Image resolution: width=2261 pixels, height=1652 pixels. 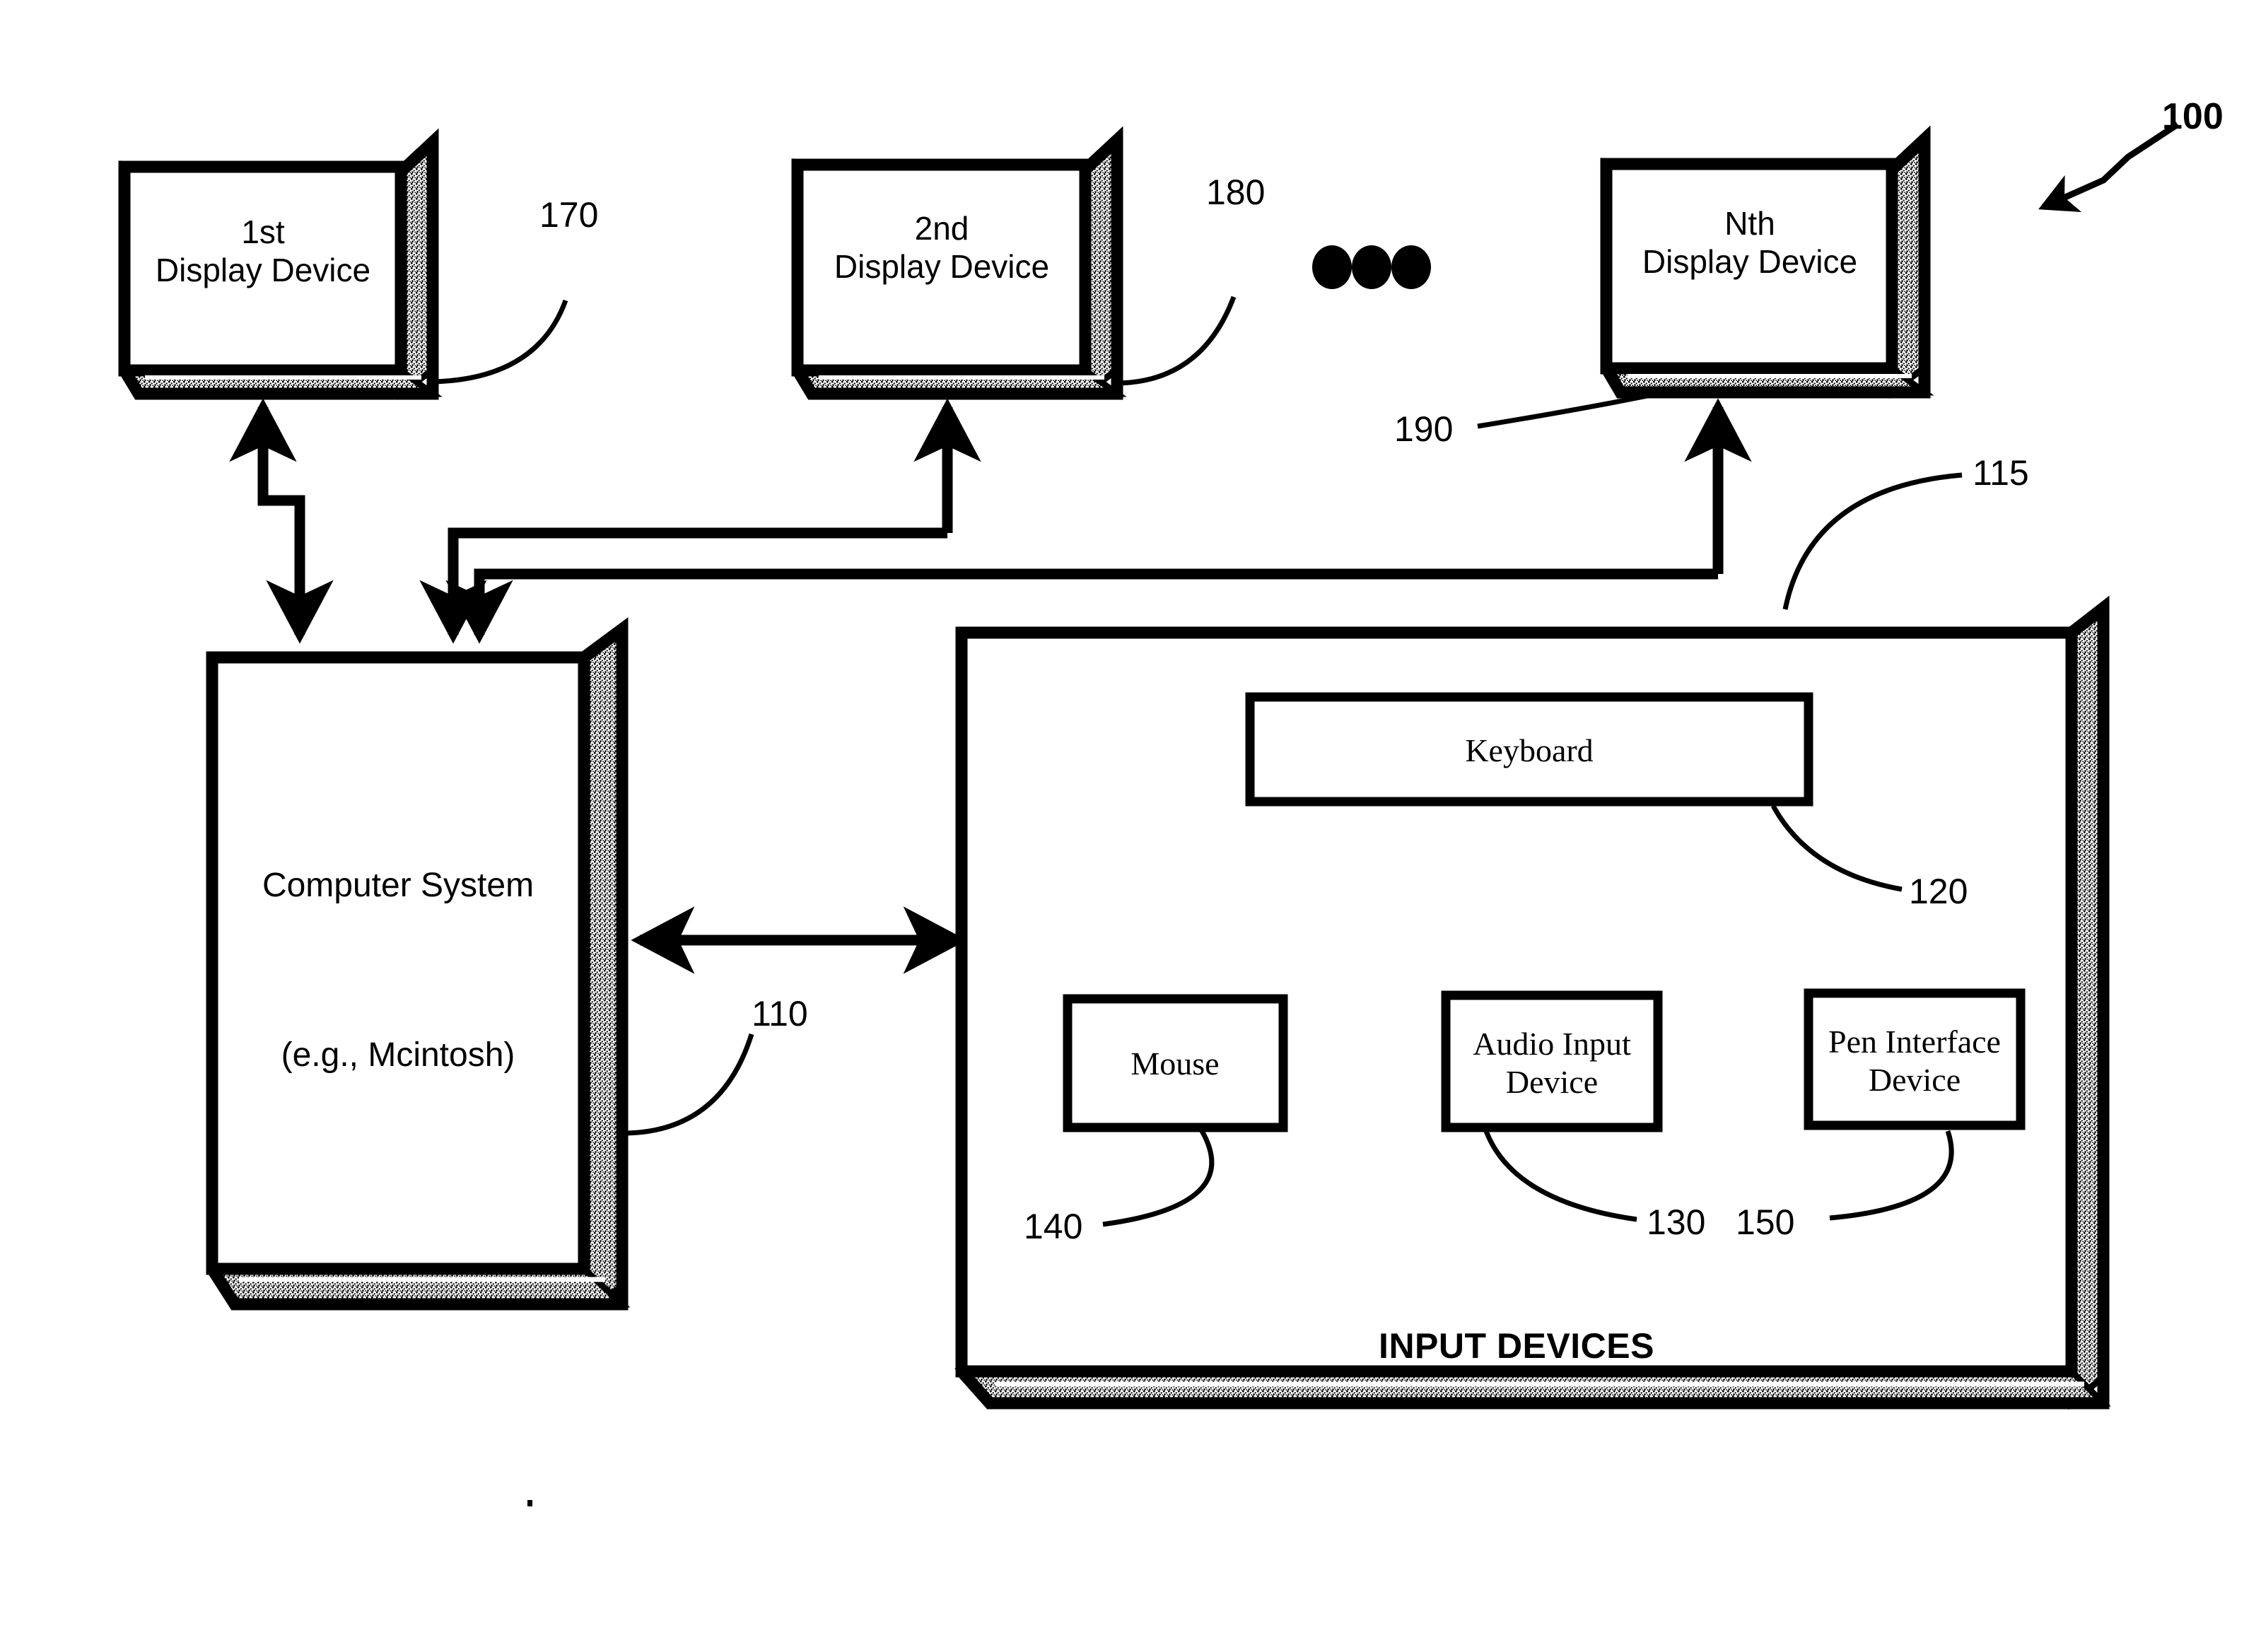 What do you see at coordinates (2109, 167) in the screenshot?
I see `figure-numeral-arrow` at bounding box center [2109, 167].